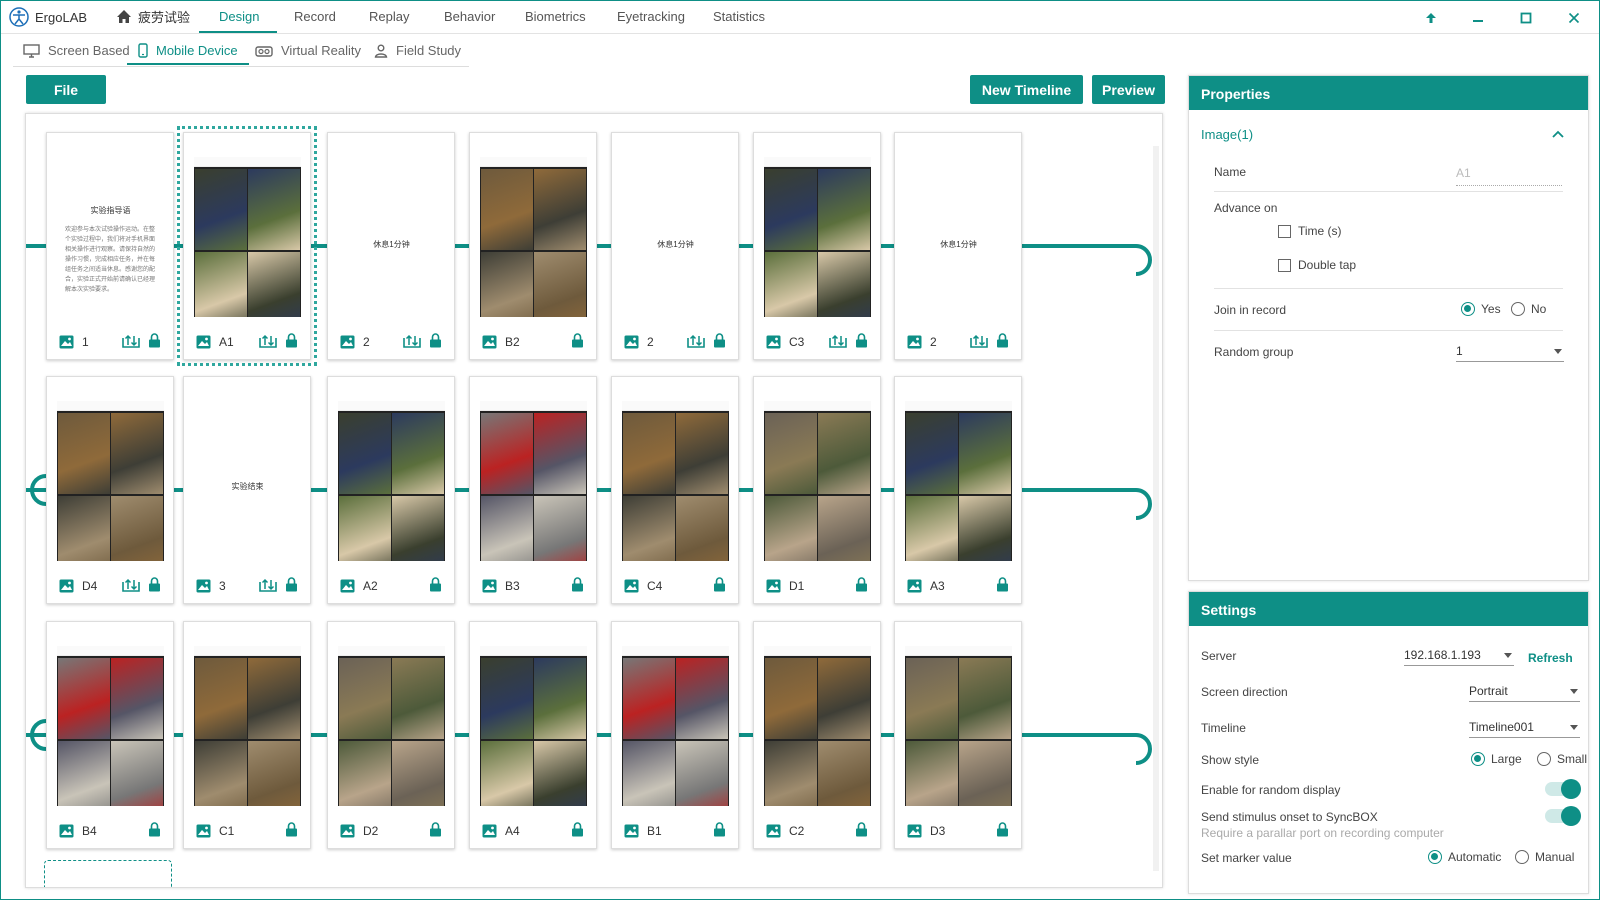 Image resolution: width=1600 pixels, height=900 pixels. I want to click on slide-card: A3, so click(958, 490).